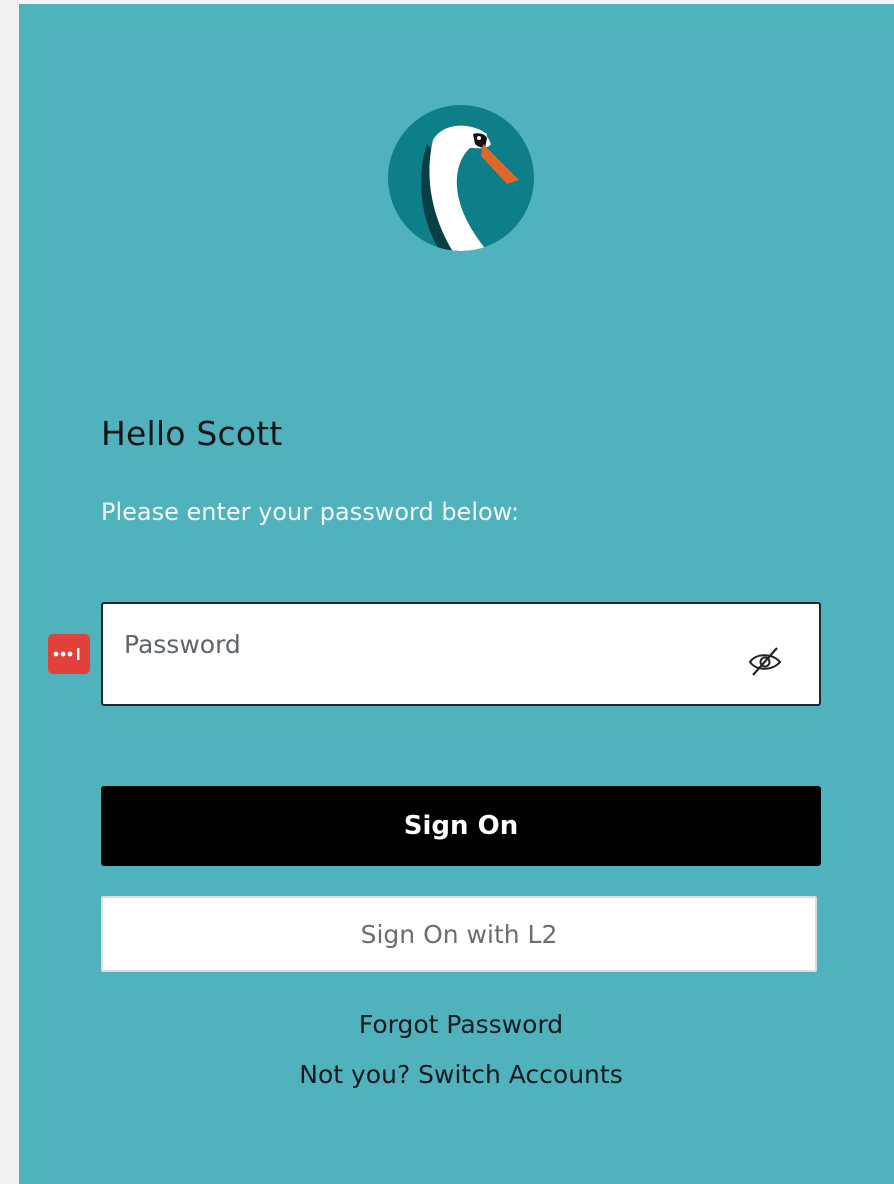 The width and height of the screenshot is (894, 1184). What do you see at coordinates (461, 1074) in the screenshot?
I see `switch-accounts-link: Not you? Switch Accounts` at bounding box center [461, 1074].